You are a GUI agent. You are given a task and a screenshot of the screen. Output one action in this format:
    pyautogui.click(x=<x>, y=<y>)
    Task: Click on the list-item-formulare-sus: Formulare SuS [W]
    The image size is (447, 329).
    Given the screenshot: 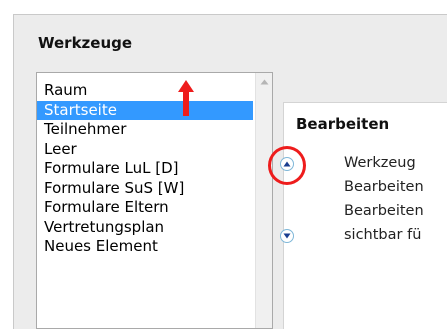 What is the action you would take?
    pyautogui.click(x=145, y=189)
    